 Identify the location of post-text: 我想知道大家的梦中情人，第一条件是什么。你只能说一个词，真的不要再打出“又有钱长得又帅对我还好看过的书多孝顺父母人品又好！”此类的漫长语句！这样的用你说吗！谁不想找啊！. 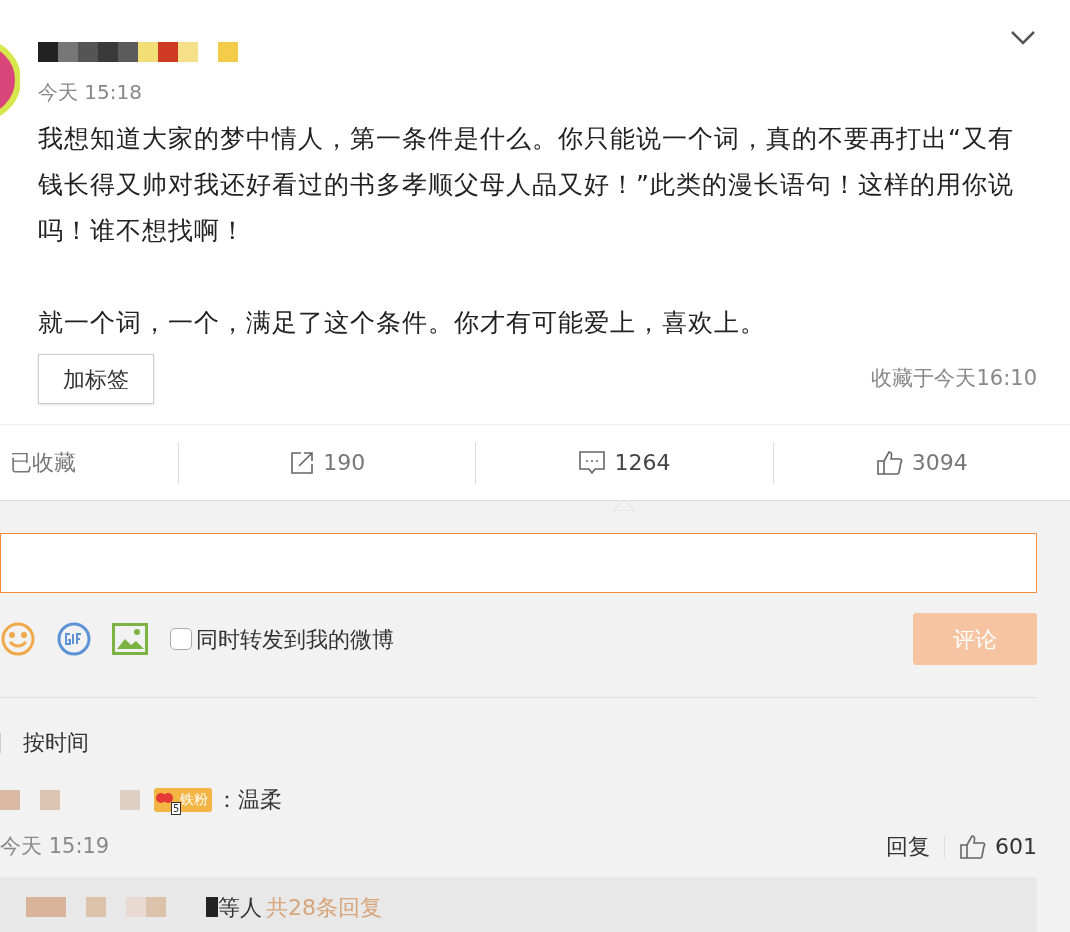
(526, 185).